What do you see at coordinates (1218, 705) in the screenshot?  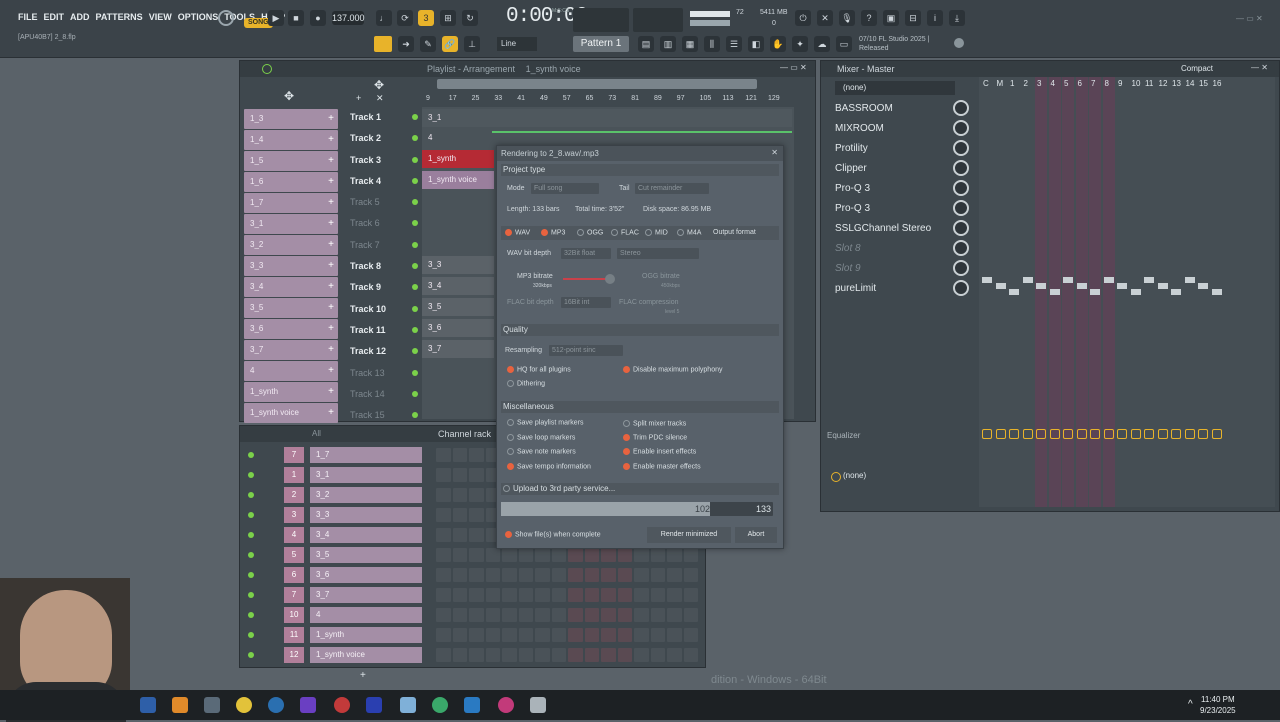 I see `system-clock: 11:40 PM 9/23/2025` at bounding box center [1218, 705].